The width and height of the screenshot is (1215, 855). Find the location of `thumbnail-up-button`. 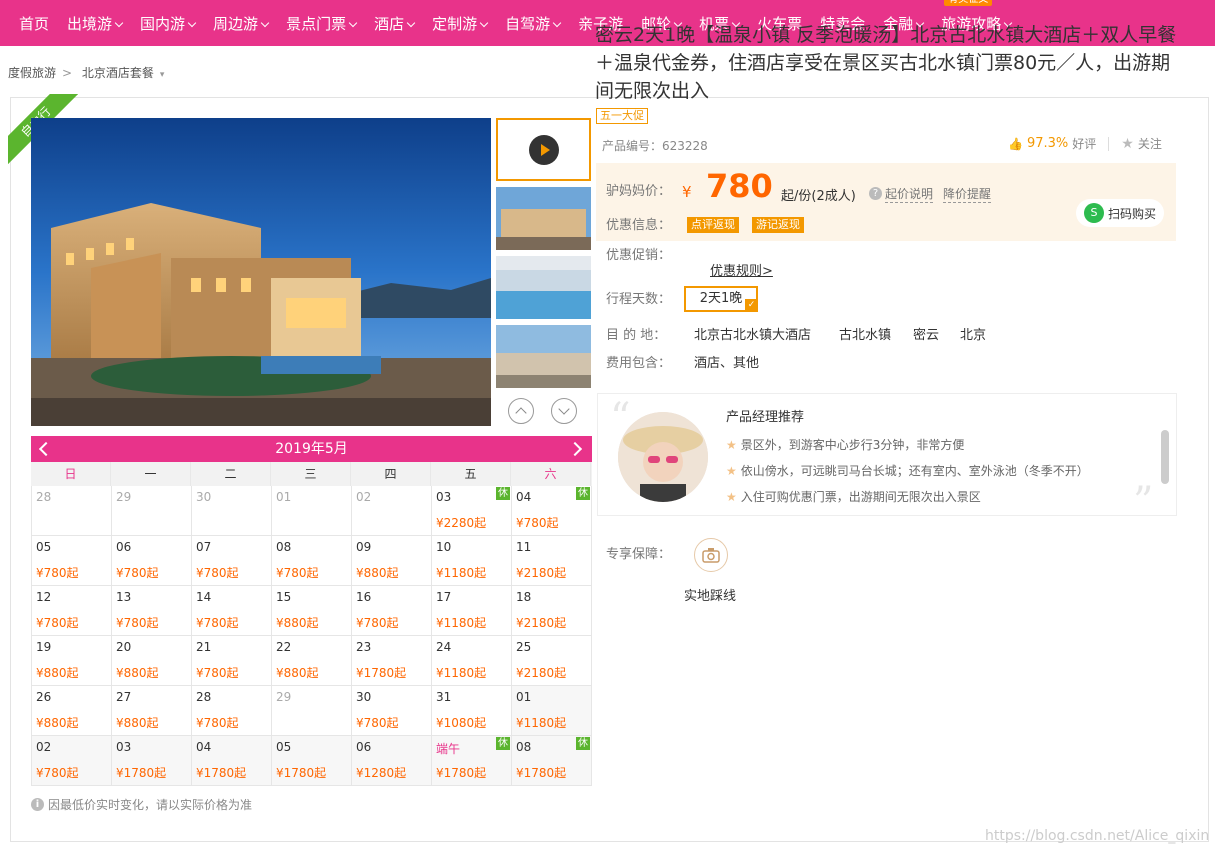

thumbnail-up-button is located at coordinates (521, 411).